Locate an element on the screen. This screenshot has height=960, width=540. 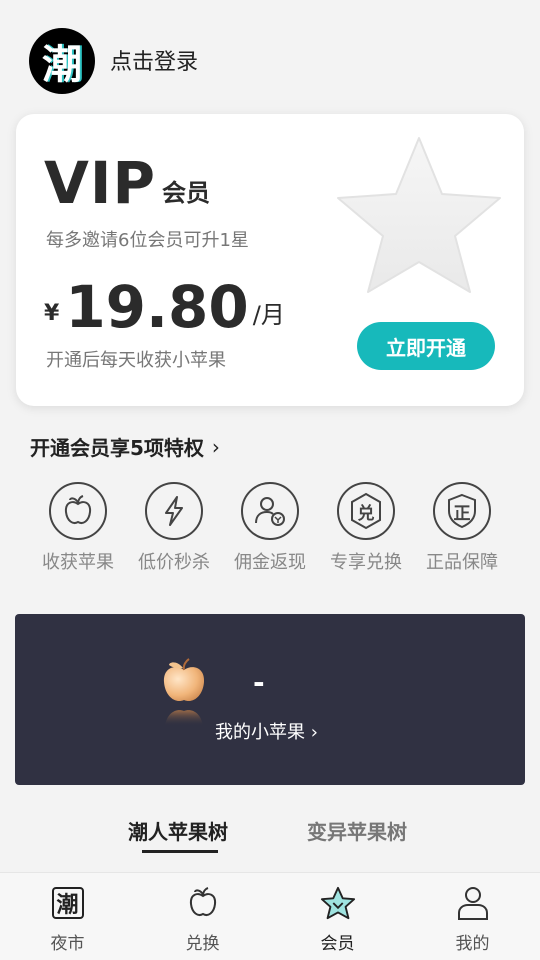
nav-mine: 我的 is located at coordinates (473, 916).